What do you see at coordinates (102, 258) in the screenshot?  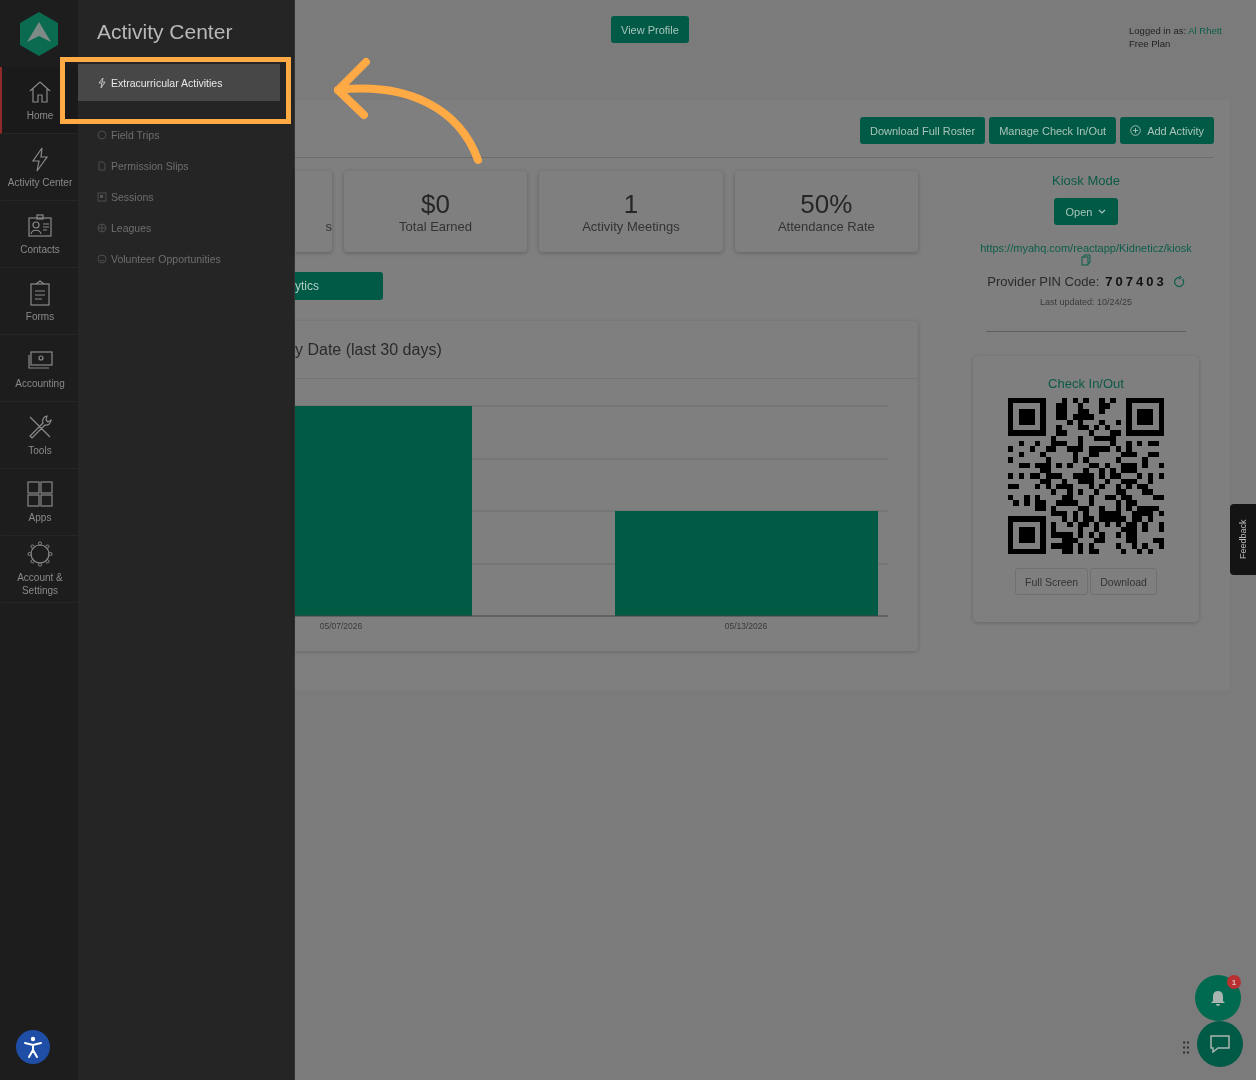 I see `smiley-icon` at bounding box center [102, 258].